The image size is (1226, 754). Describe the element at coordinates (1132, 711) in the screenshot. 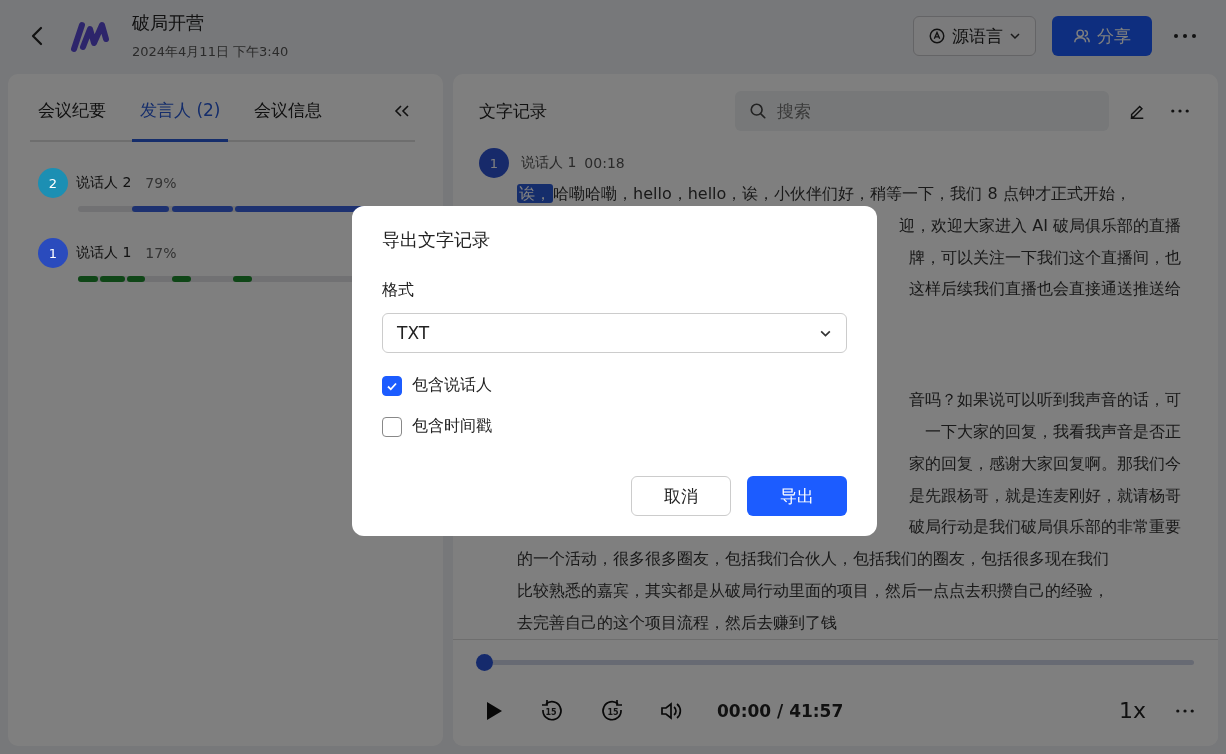

I see `speed-button: 1x` at that location.